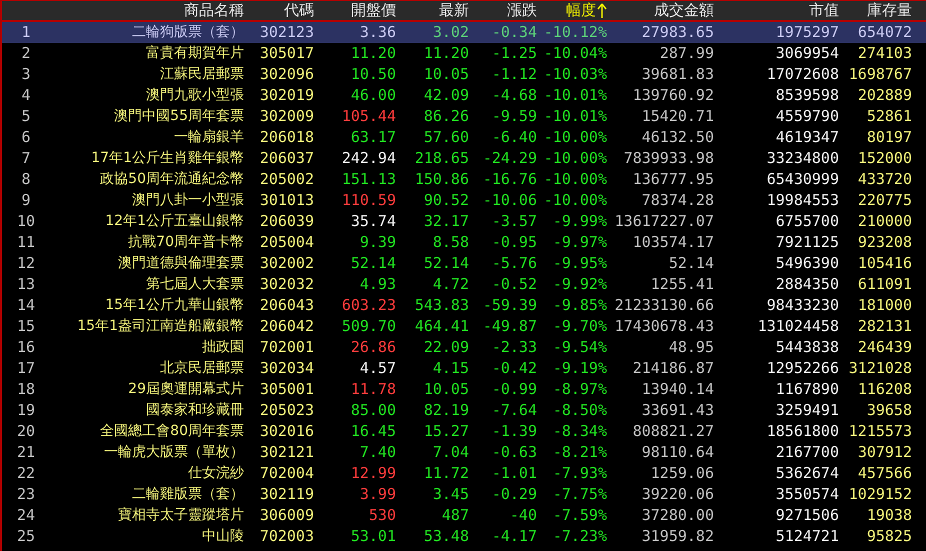 The width and height of the screenshot is (926, 551). Describe the element at coordinates (464, 158) in the screenshot. I see `table-row: 7 17年1公斤生肖雞年銀幣 206037 242.94 218.65 -24.29 -10.00% 7839933.98 33234800 152000` at that location.